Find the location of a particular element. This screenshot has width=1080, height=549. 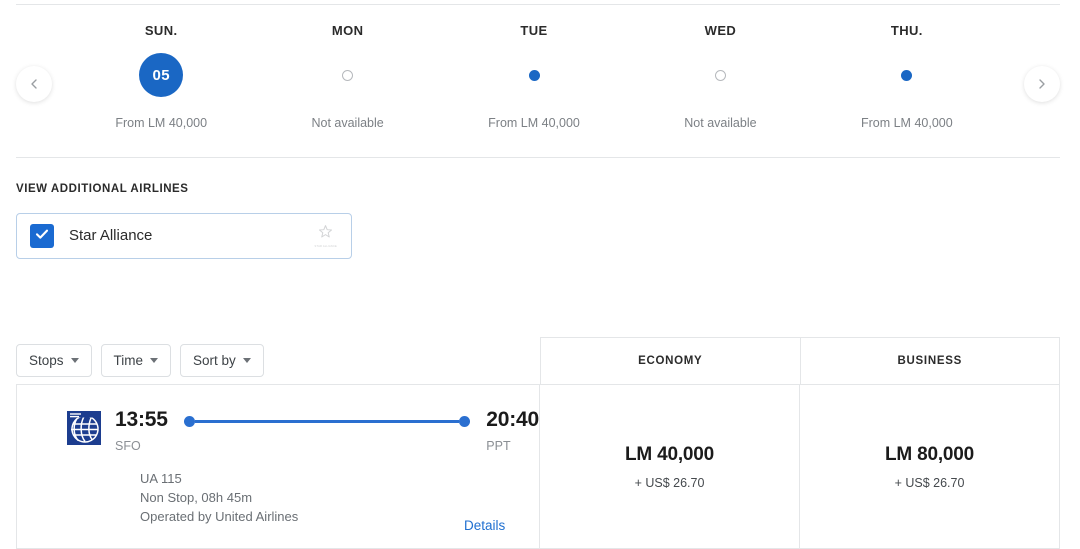

flight-number: UA 115 is located at coordinates (161, 478).